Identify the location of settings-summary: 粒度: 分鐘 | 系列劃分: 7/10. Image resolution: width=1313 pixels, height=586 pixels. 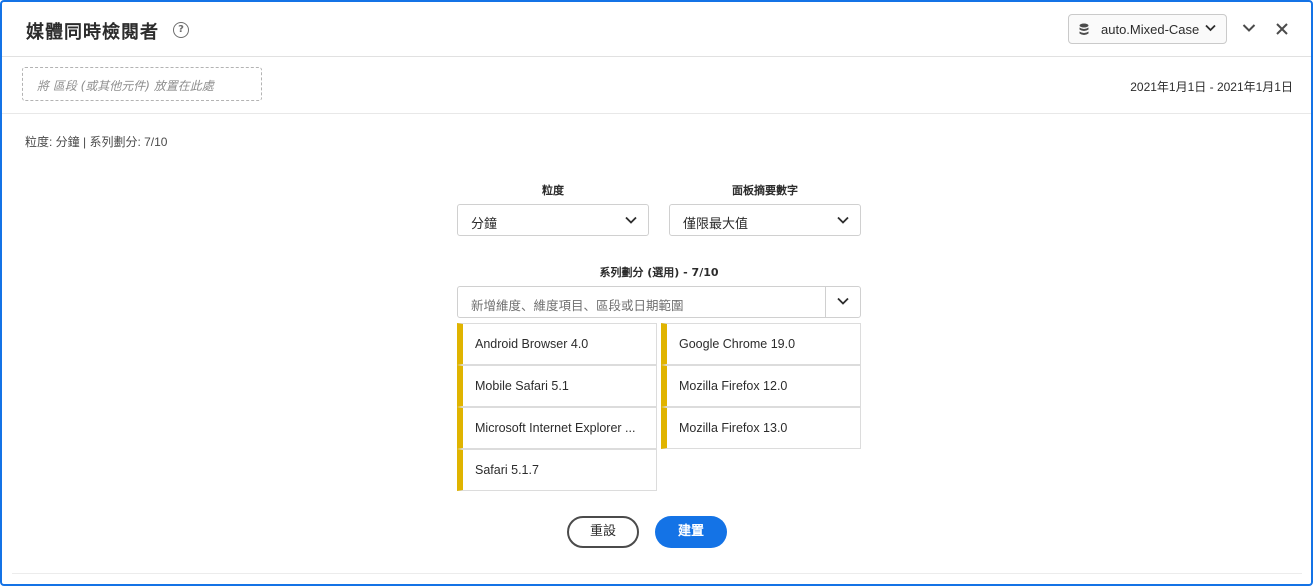
(96, 142).